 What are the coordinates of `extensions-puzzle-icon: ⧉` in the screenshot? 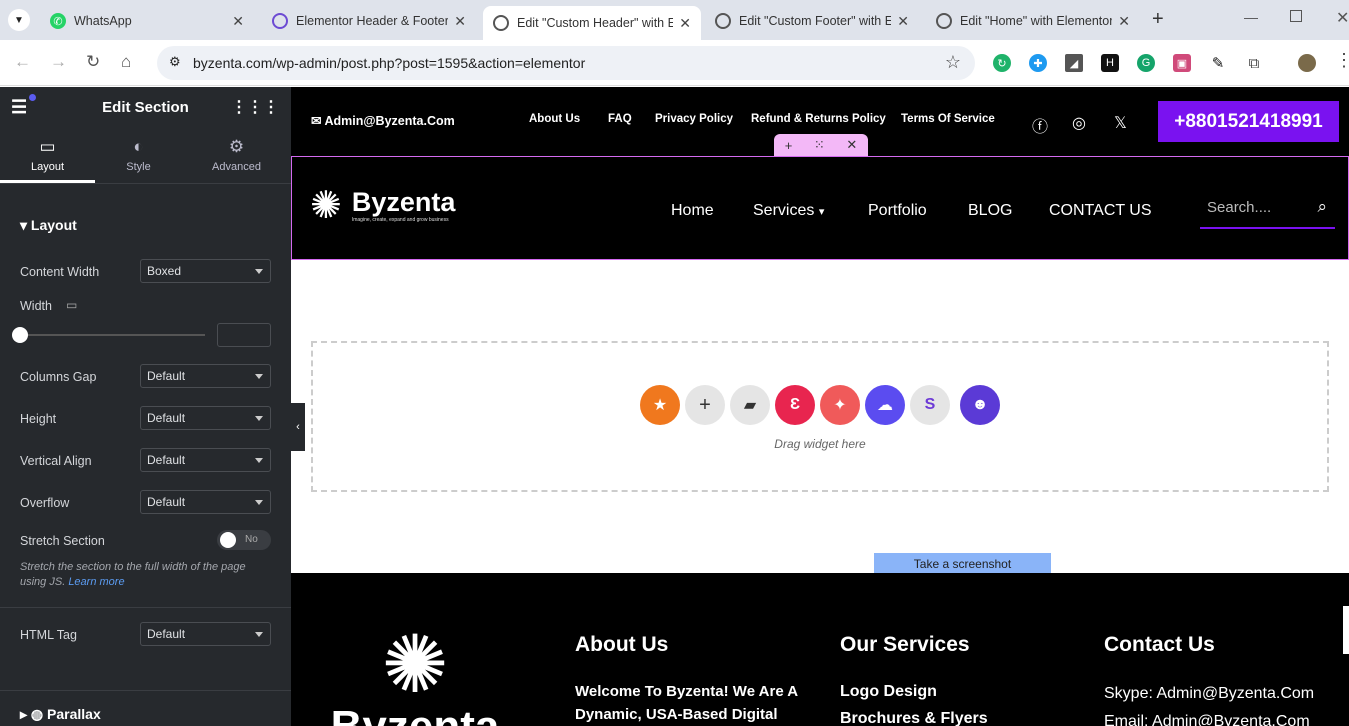 It's located at (1254, 63).